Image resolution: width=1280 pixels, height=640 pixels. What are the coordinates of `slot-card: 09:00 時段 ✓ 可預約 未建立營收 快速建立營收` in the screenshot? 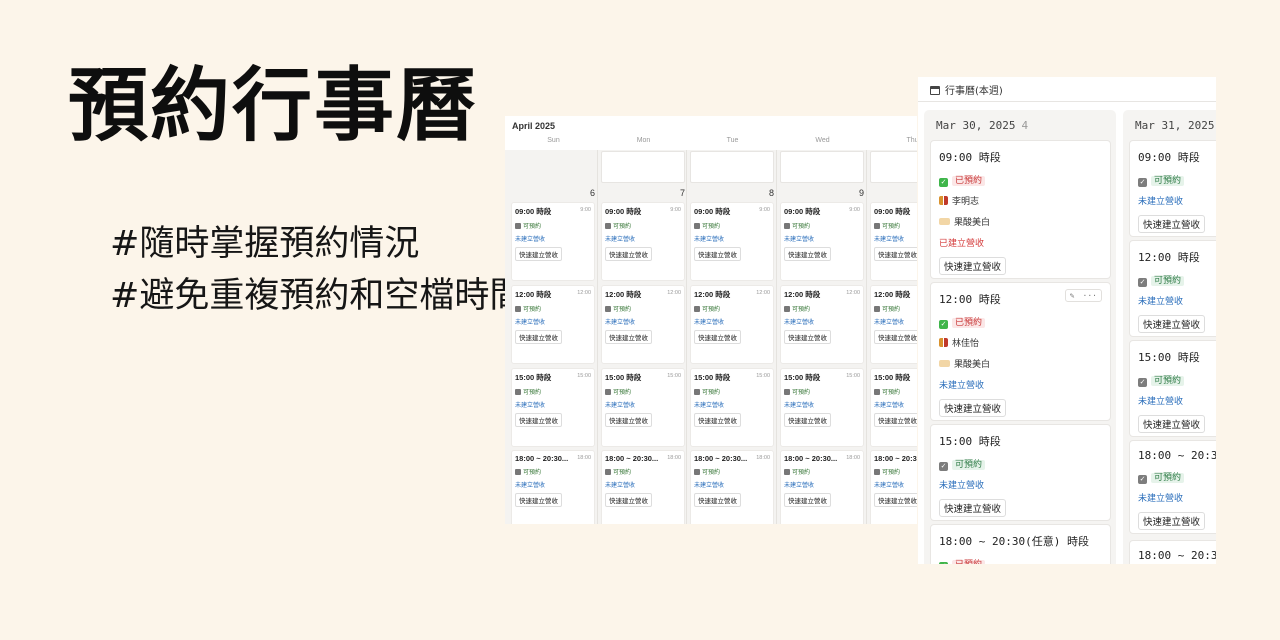 It's located at (1172, 188).